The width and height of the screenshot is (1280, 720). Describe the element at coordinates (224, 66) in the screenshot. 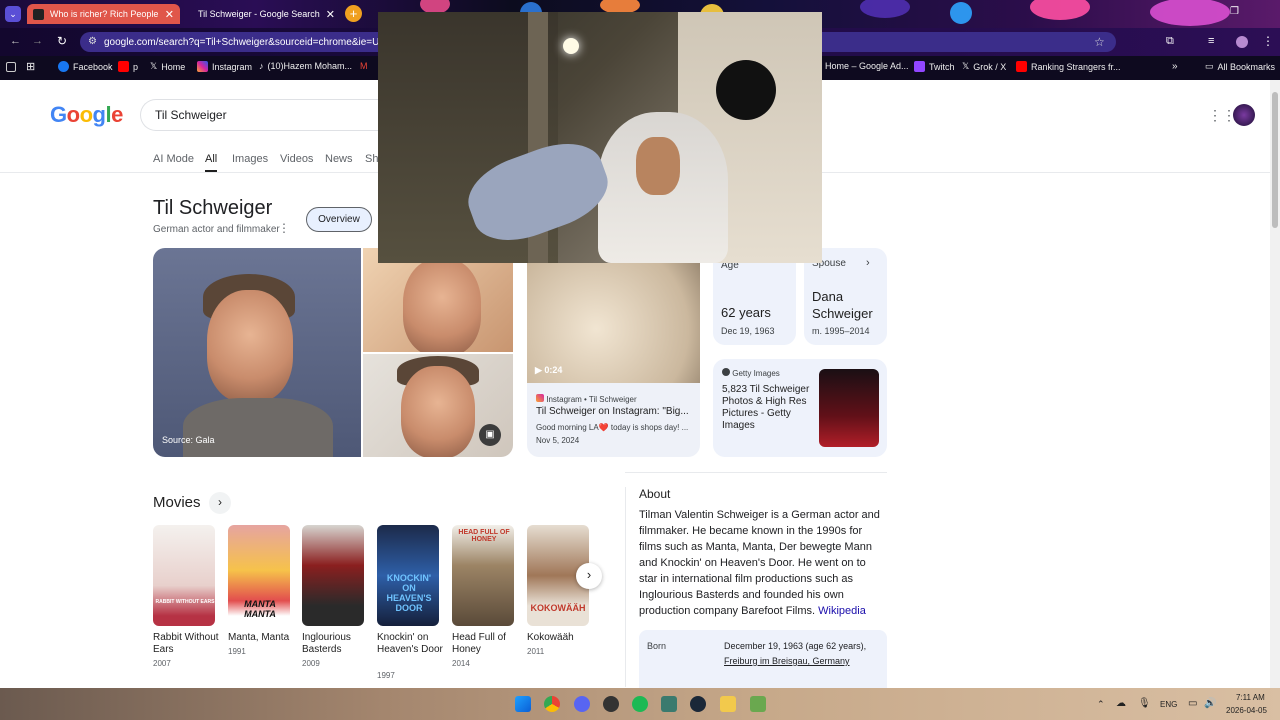

I see `bookmark-instagram: Instagram` at that location.